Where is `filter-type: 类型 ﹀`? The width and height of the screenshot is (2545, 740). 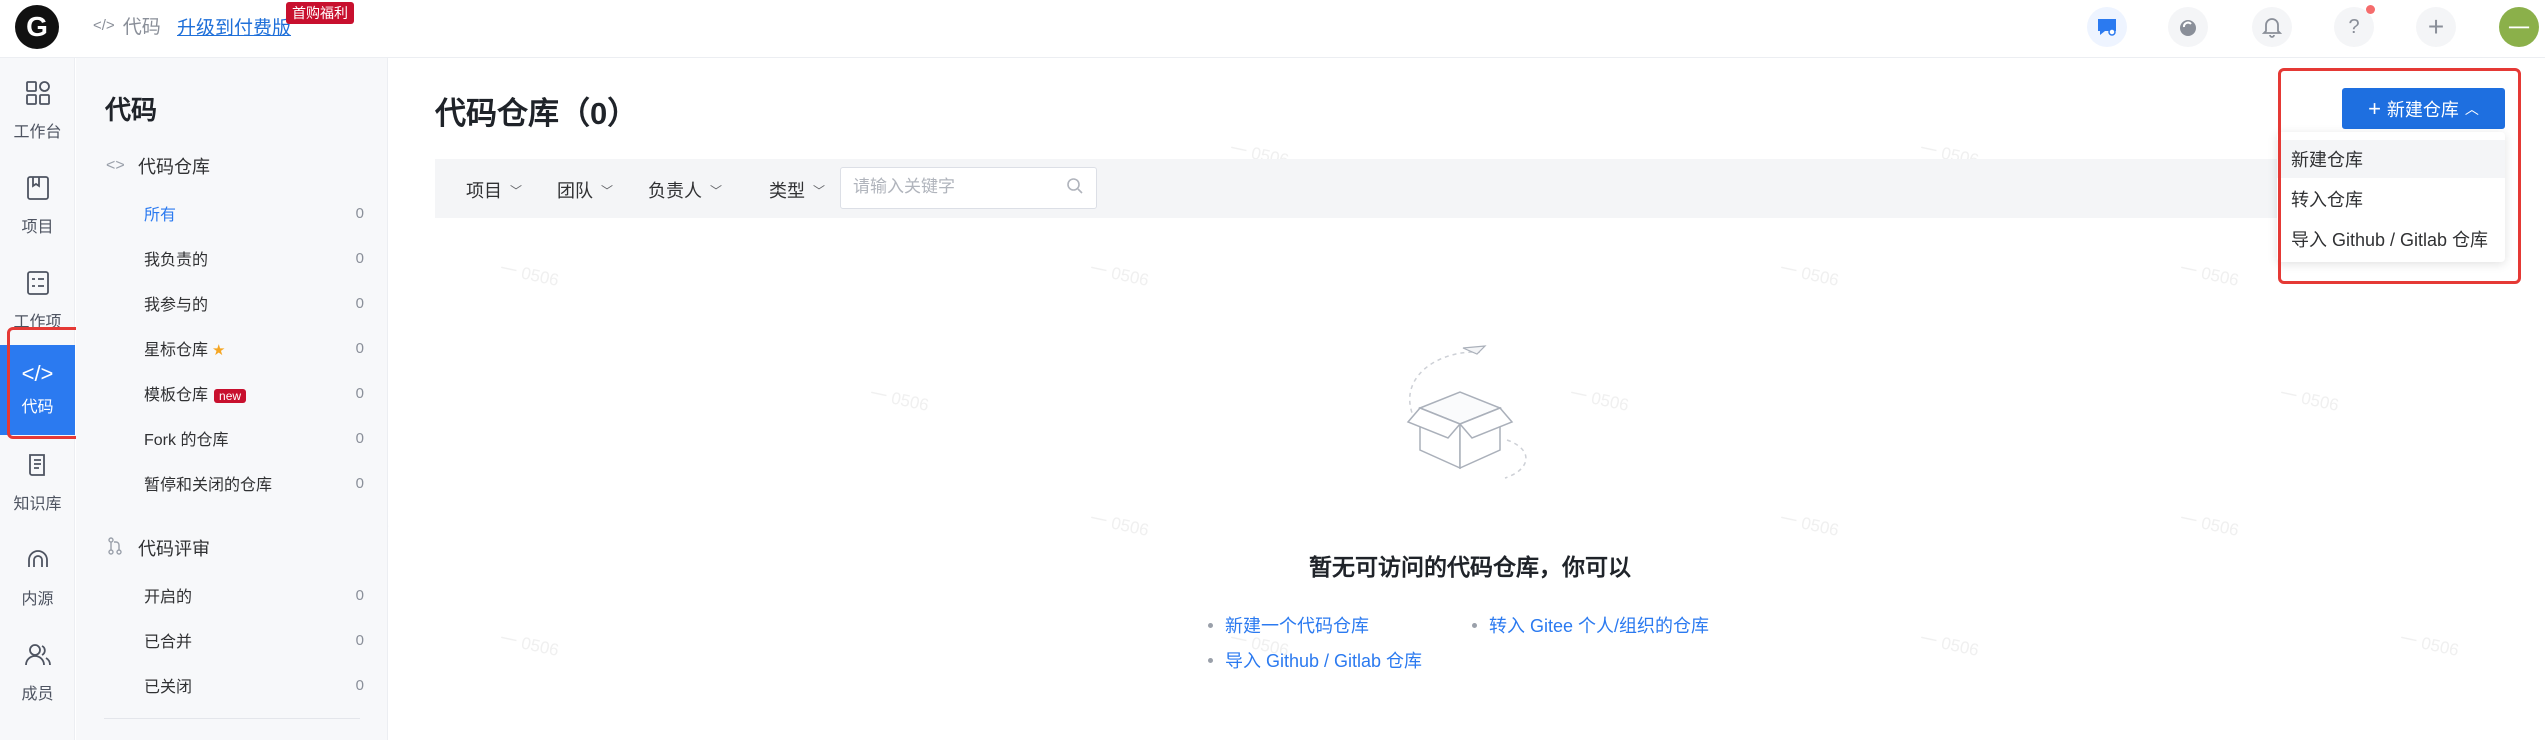
filter-type: 类型 ﹀ is located at coordinates (797, 190).